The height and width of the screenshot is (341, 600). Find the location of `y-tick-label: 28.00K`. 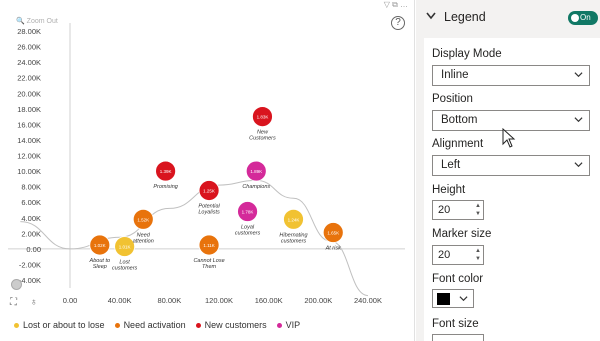

y-tick-label: 28.00K is located at coordinates (29, 31).